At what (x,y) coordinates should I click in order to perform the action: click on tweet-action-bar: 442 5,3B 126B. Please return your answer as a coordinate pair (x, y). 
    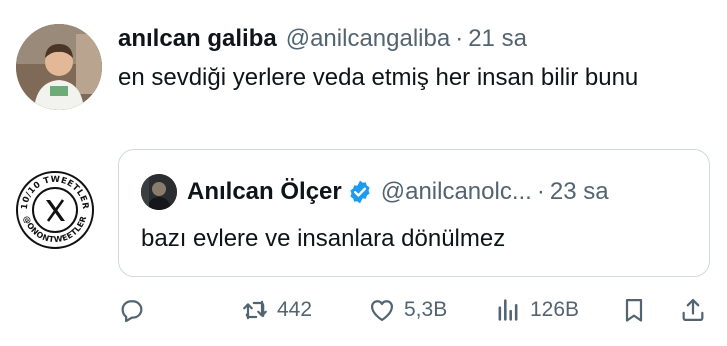
    Looking at the image, I should click on (363, 310).